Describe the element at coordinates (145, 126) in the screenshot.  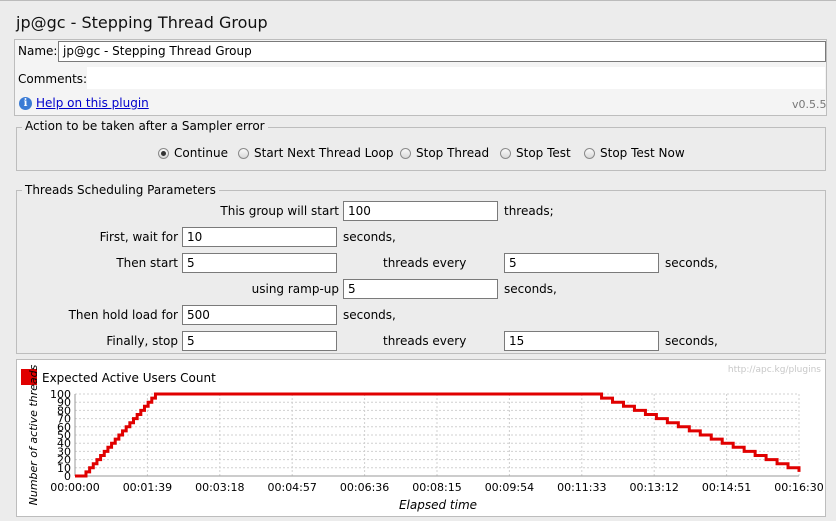
I see `sampler-error-legend: Action to be taken after a Sampler error` at that location.